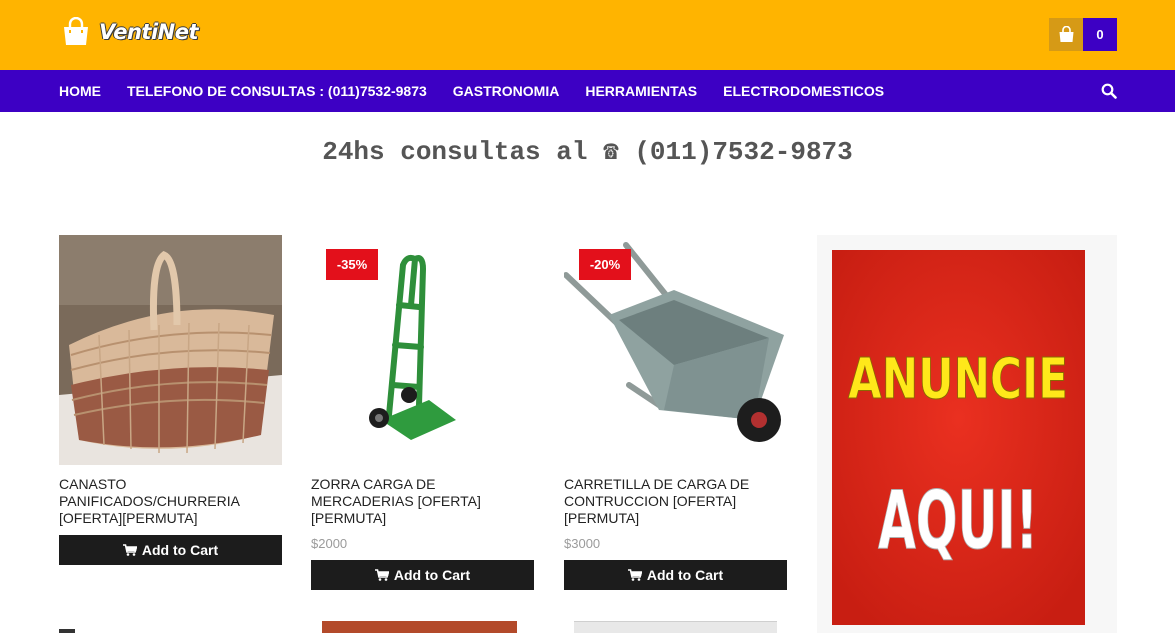 Image resolution: width=1175 pixels, height=633 pixels. I want to click on nav-item-home: HOME, so click(80, 91).